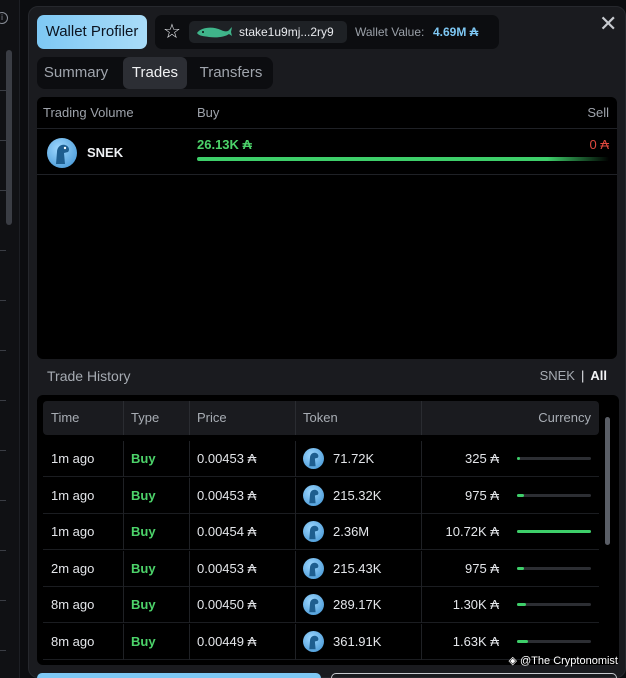  Describe the element at coordinates (227, 531) in the screenshot. I see `cell-price: 0.00454 ₳` at that location.